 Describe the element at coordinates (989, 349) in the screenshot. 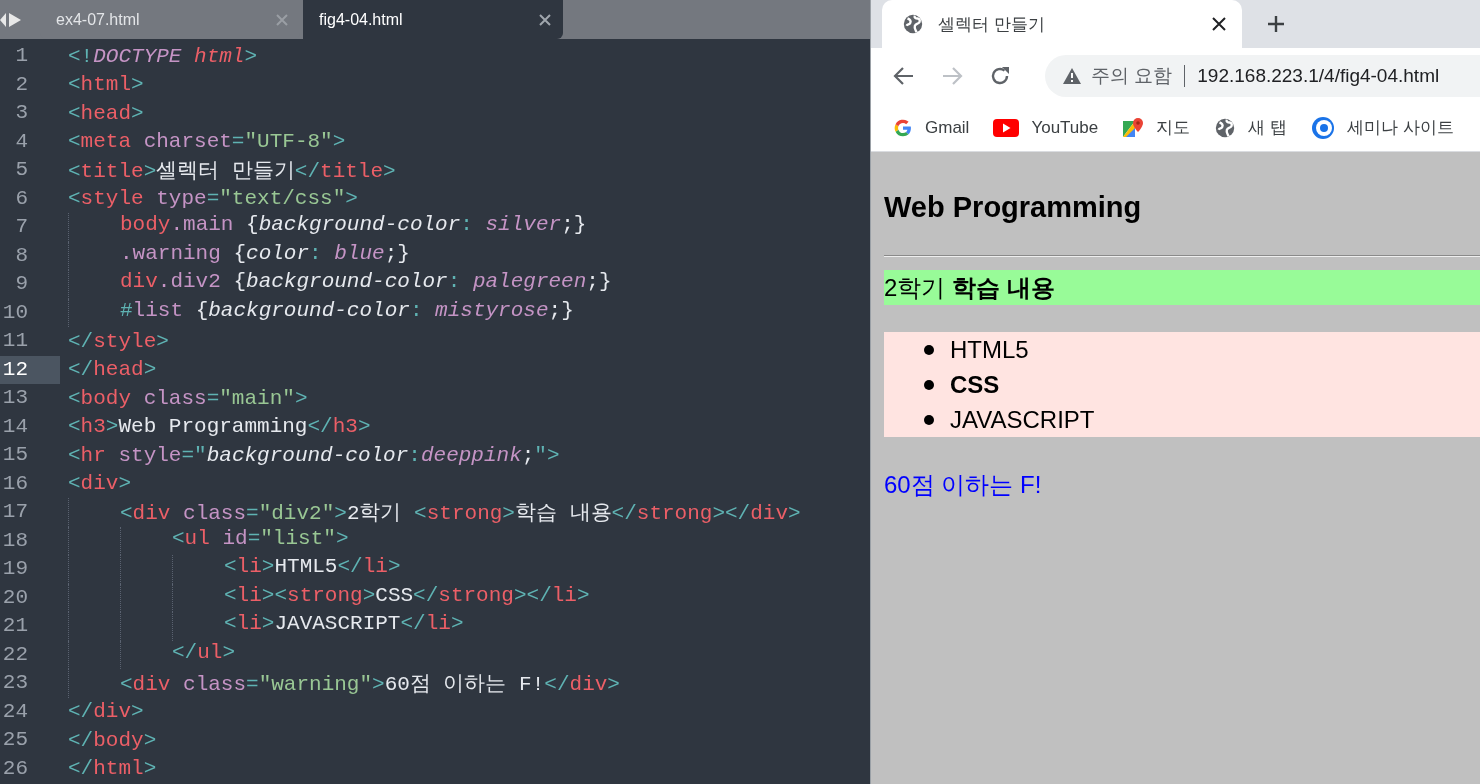

I see `list-item: HTML5` at that location.